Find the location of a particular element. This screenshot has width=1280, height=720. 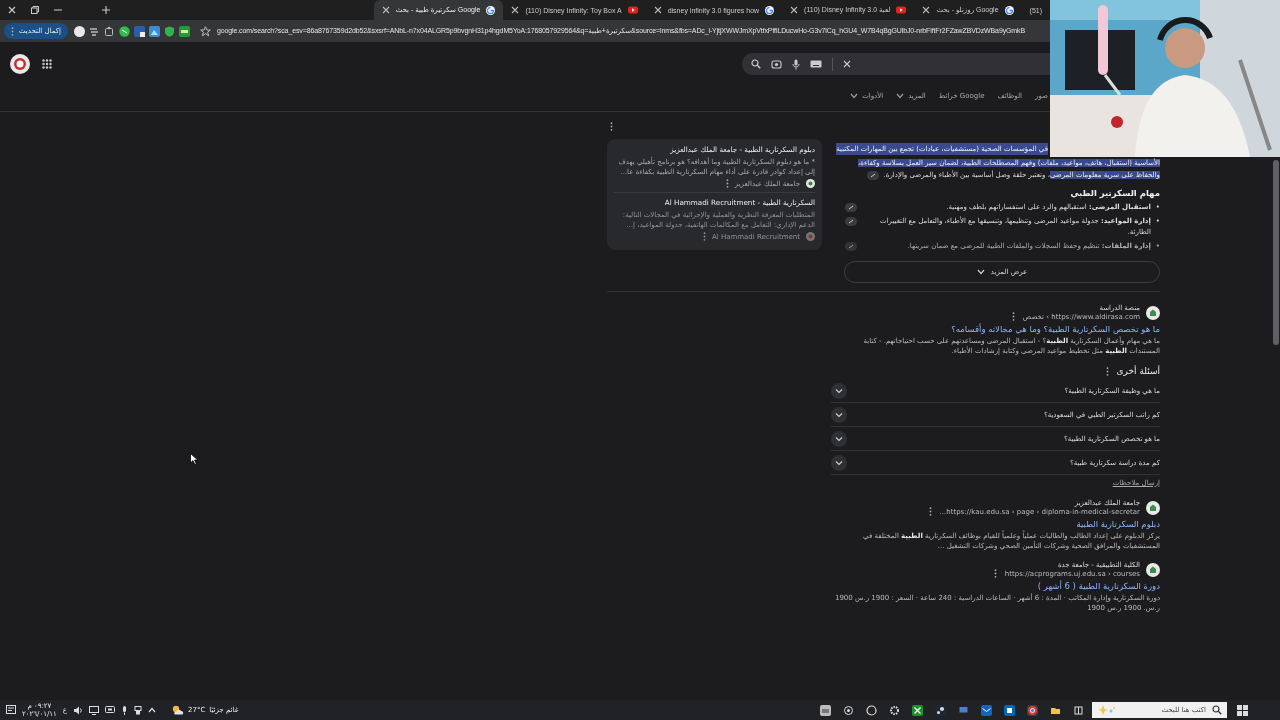

overview-heading: مهام السكرتير الطبي is located at coordinates (1114, 193).